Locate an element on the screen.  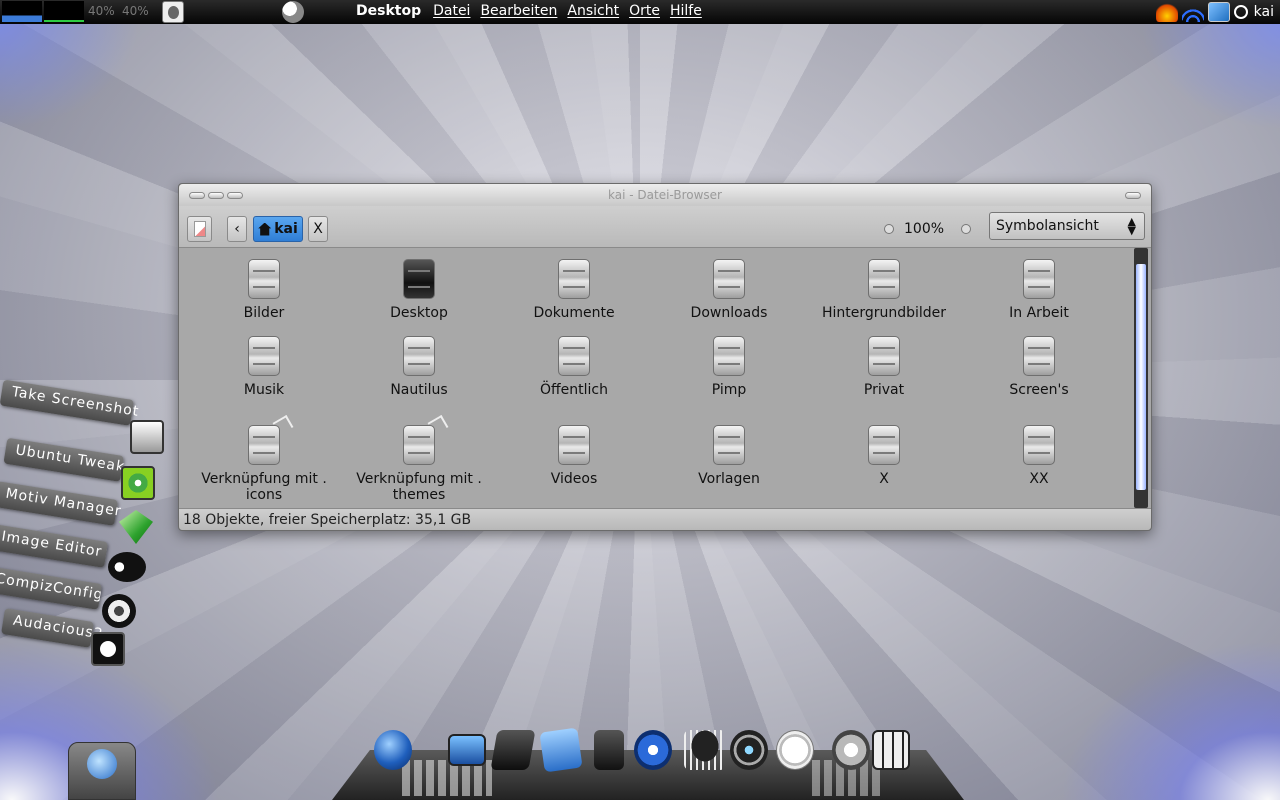
folder-label: Pimp is located at coordinates (729, 390).